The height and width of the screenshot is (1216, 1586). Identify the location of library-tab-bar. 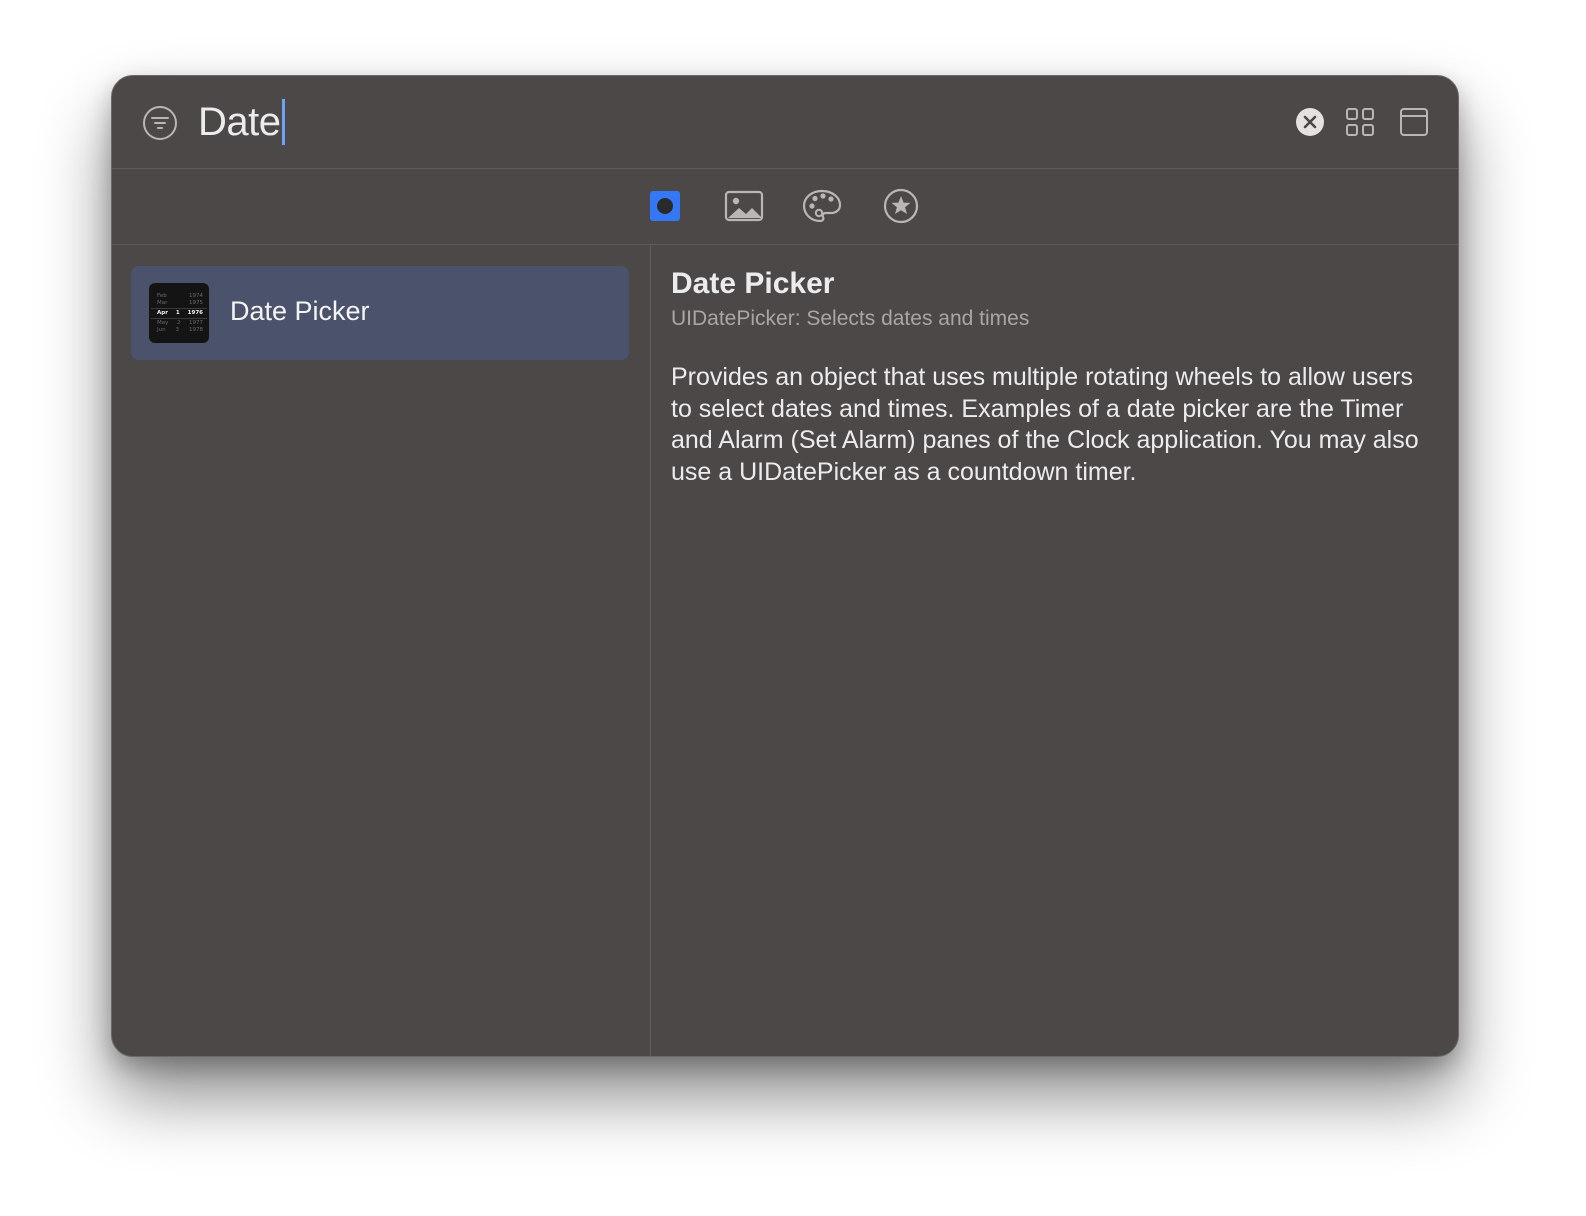
(785, 207).